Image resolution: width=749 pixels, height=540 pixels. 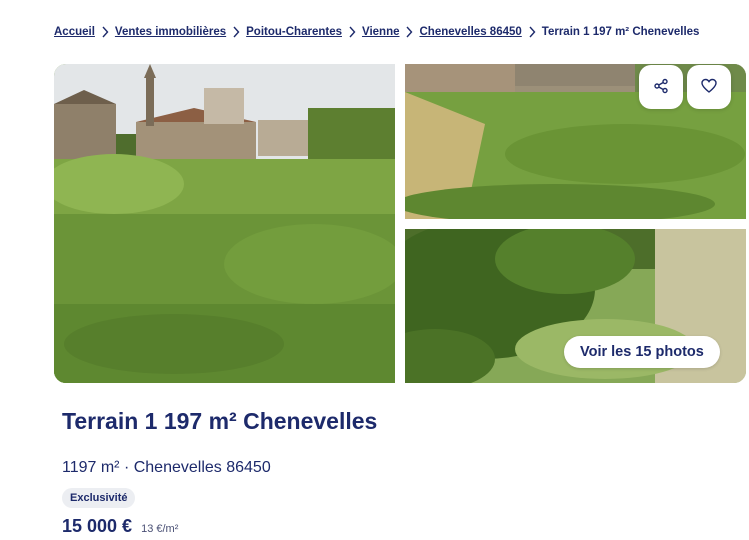 What do you see at coordinates (470, 32) in the screenshot?
I see `breadcrumb-item-chenevelles: Chenevelles 86450` at bounding box center [470, 32].